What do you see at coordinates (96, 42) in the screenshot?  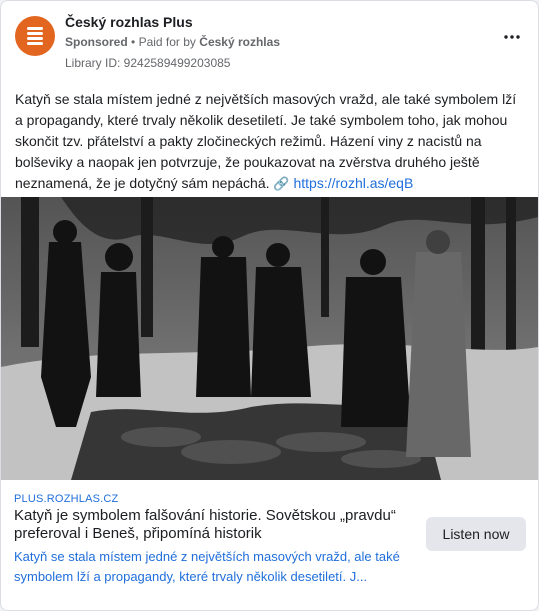 I see `sponsored-label: Sponsored` at bounding box center [96, 42].